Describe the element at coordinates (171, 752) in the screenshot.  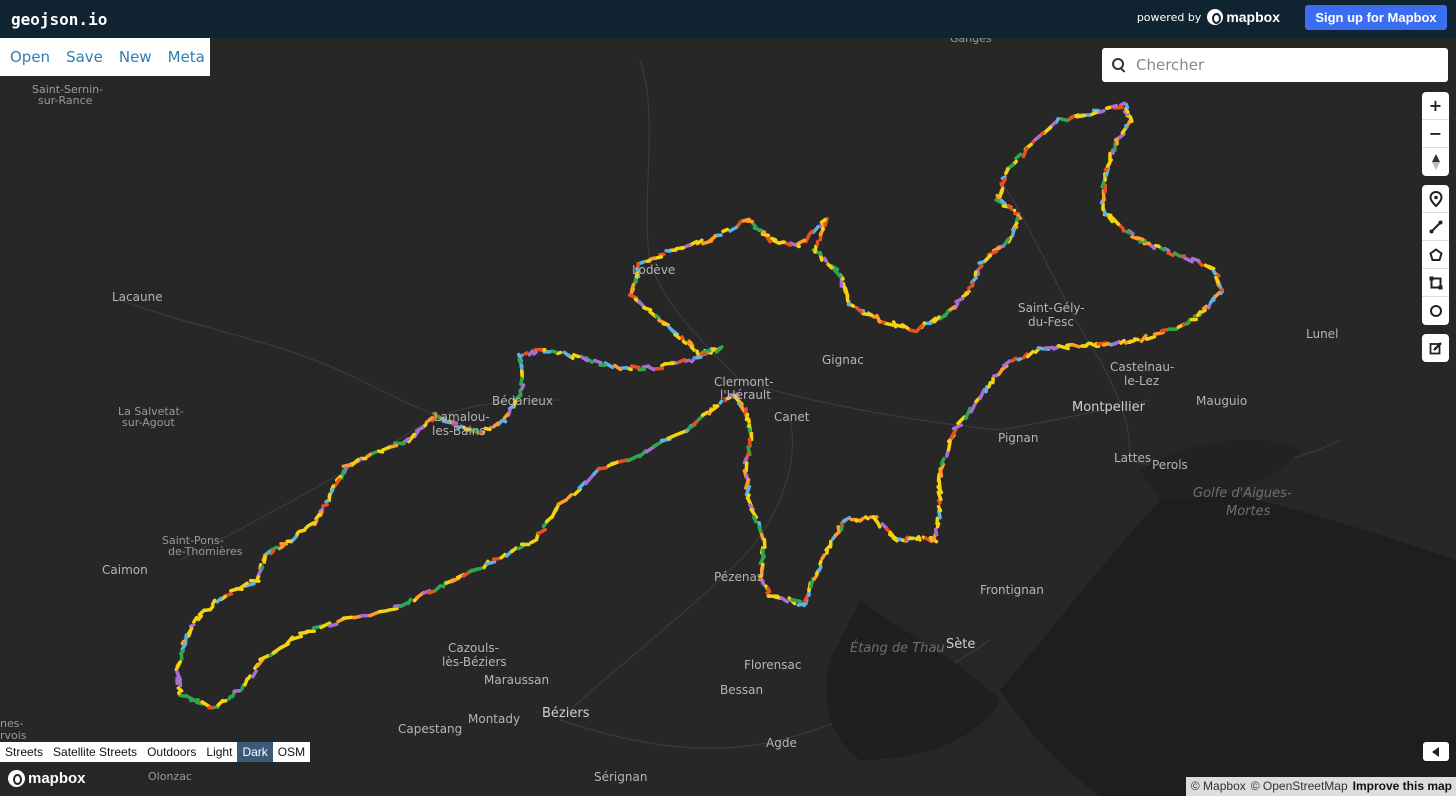
I see `style-outdoors: Outdoors` at that location.